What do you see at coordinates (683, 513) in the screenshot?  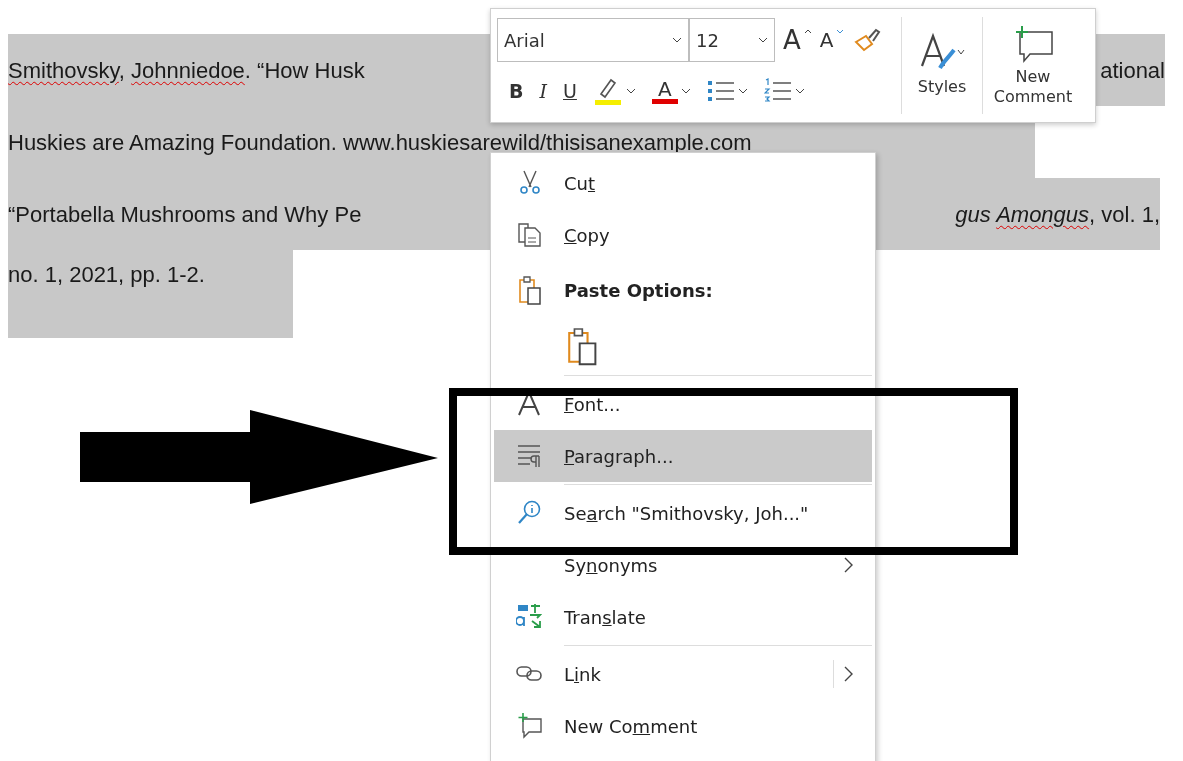 I see `menu-item: Search "Smithovsky, Joh..."` at bounding box center [683, 513].